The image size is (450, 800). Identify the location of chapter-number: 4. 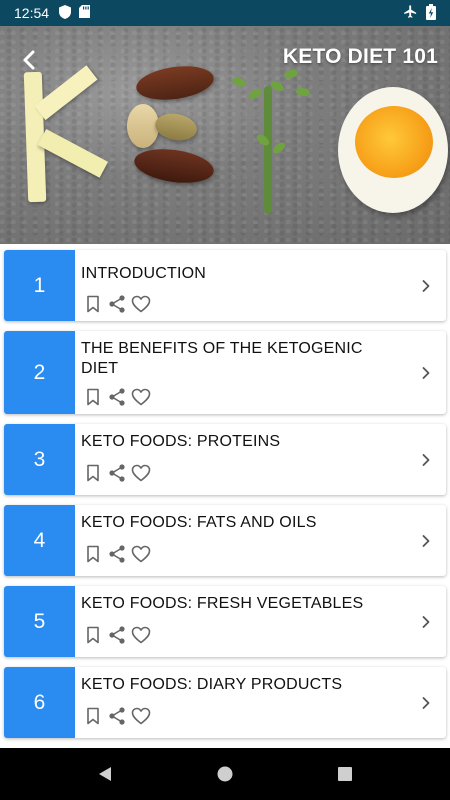
(39, 540).